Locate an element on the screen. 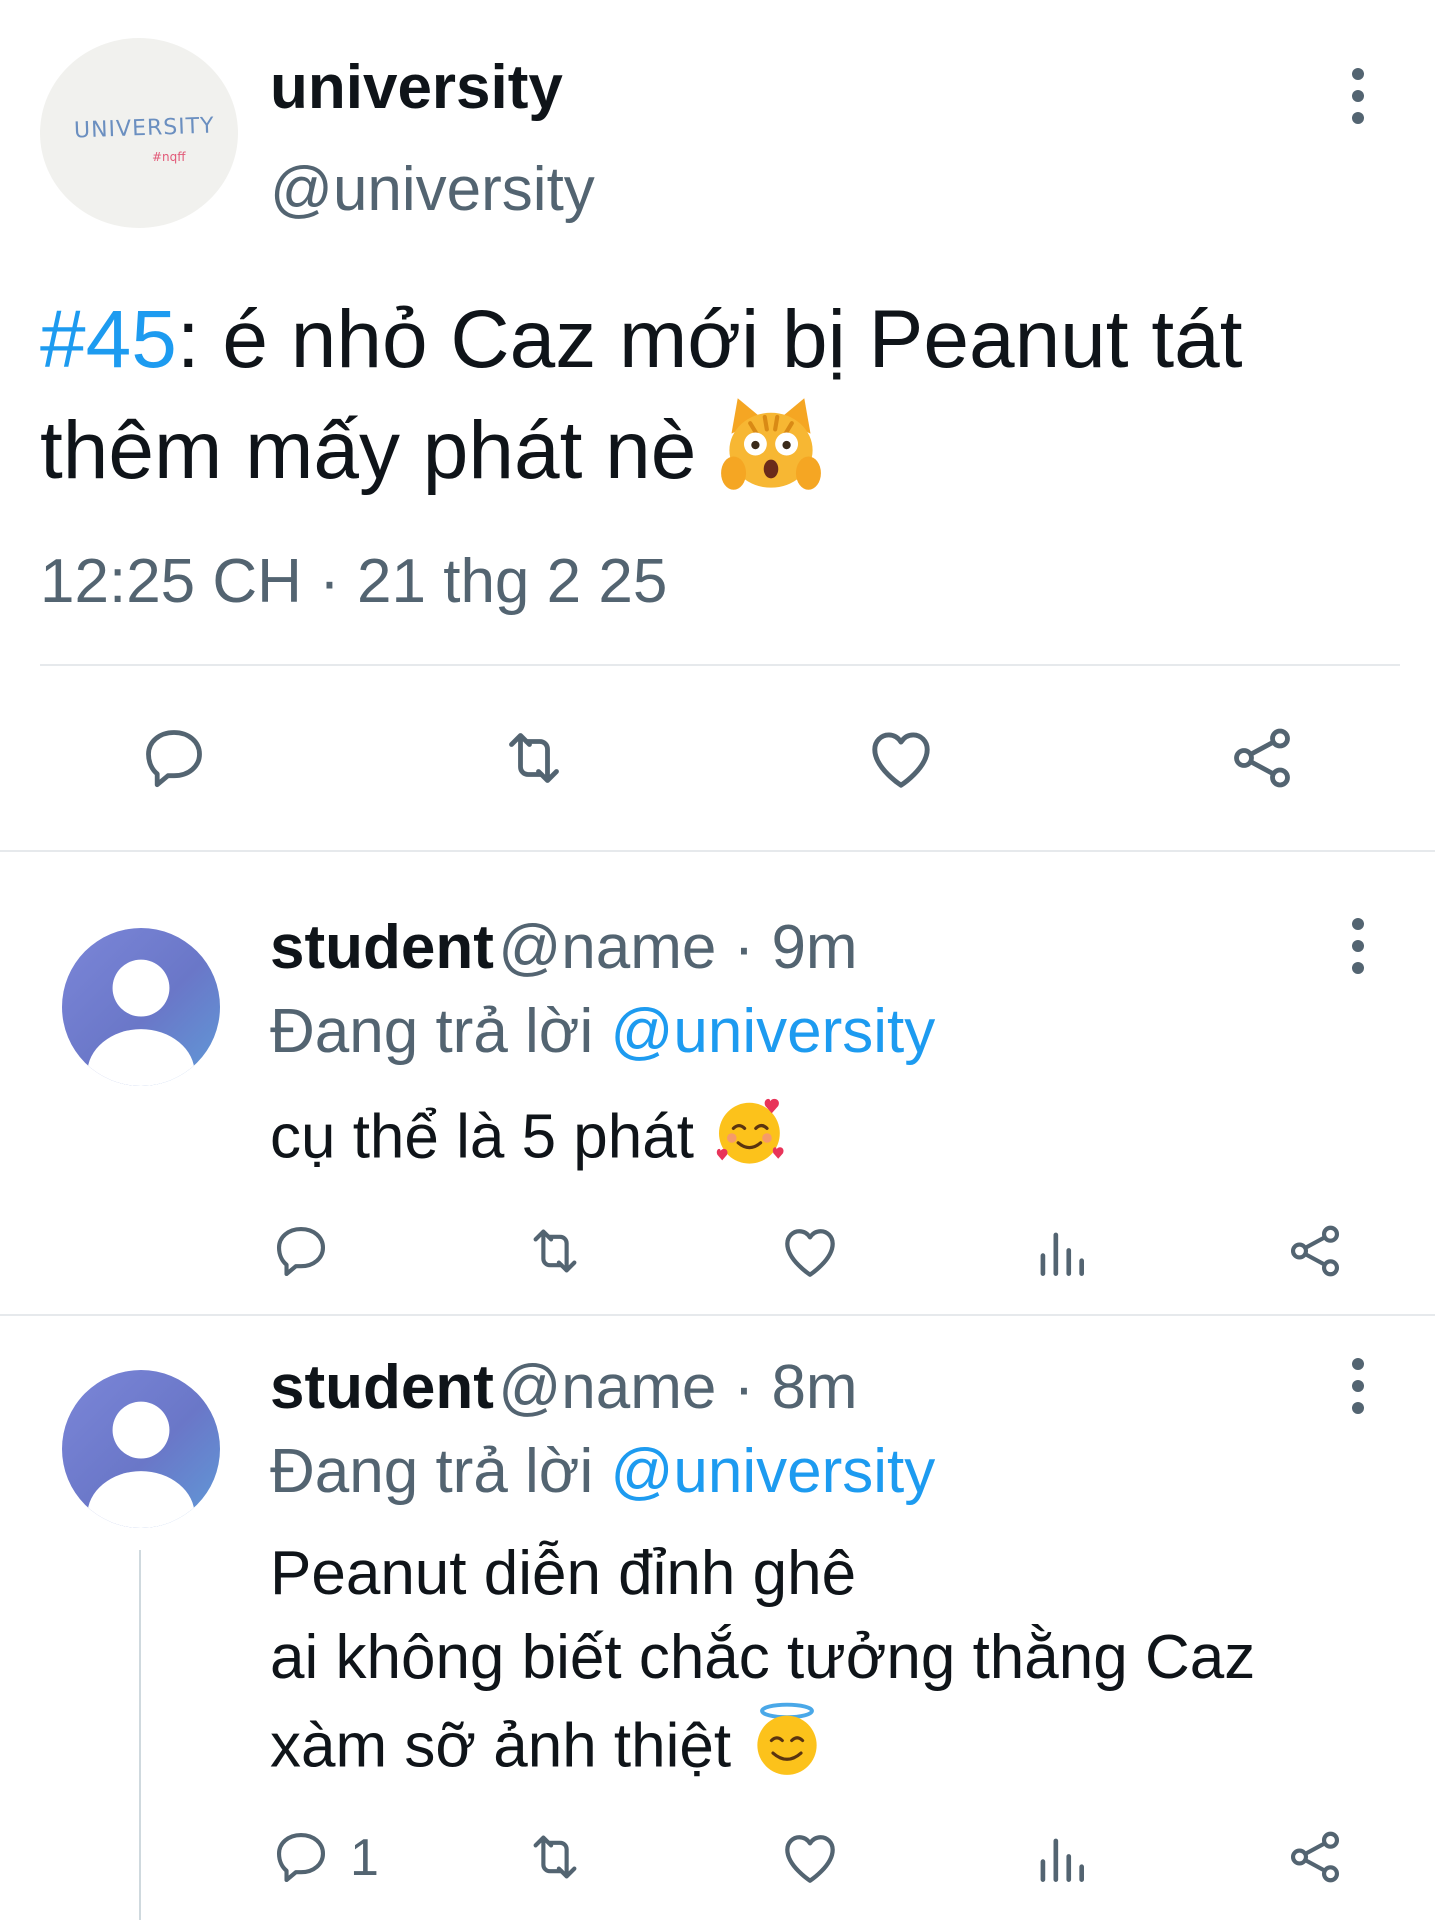 This screenshot has width=1435, height=1920. display-name: university is located at coordinates (416, 87).